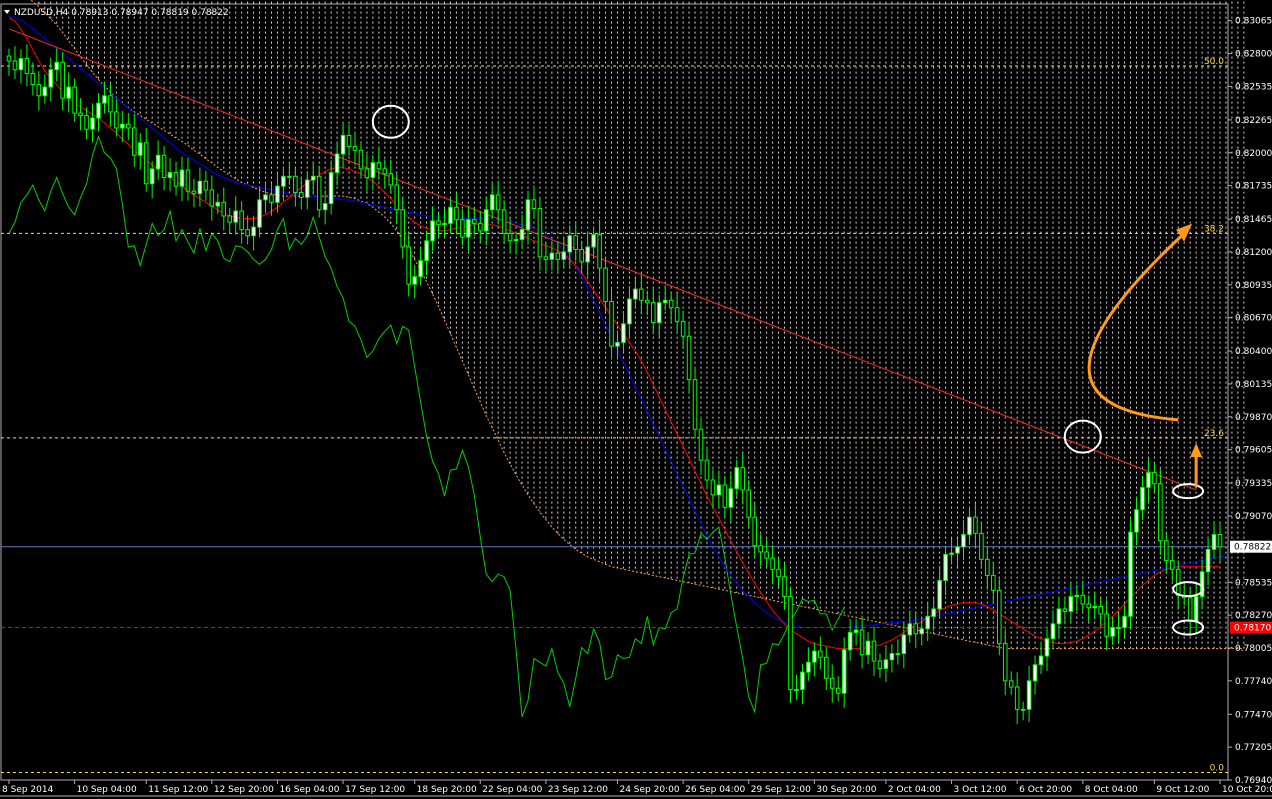 This screenshot has width=1272, height=799. Describe the element at coordinates (1253, 484) in the screenshot. I see `y-tick-label: 0.79335` at that location.